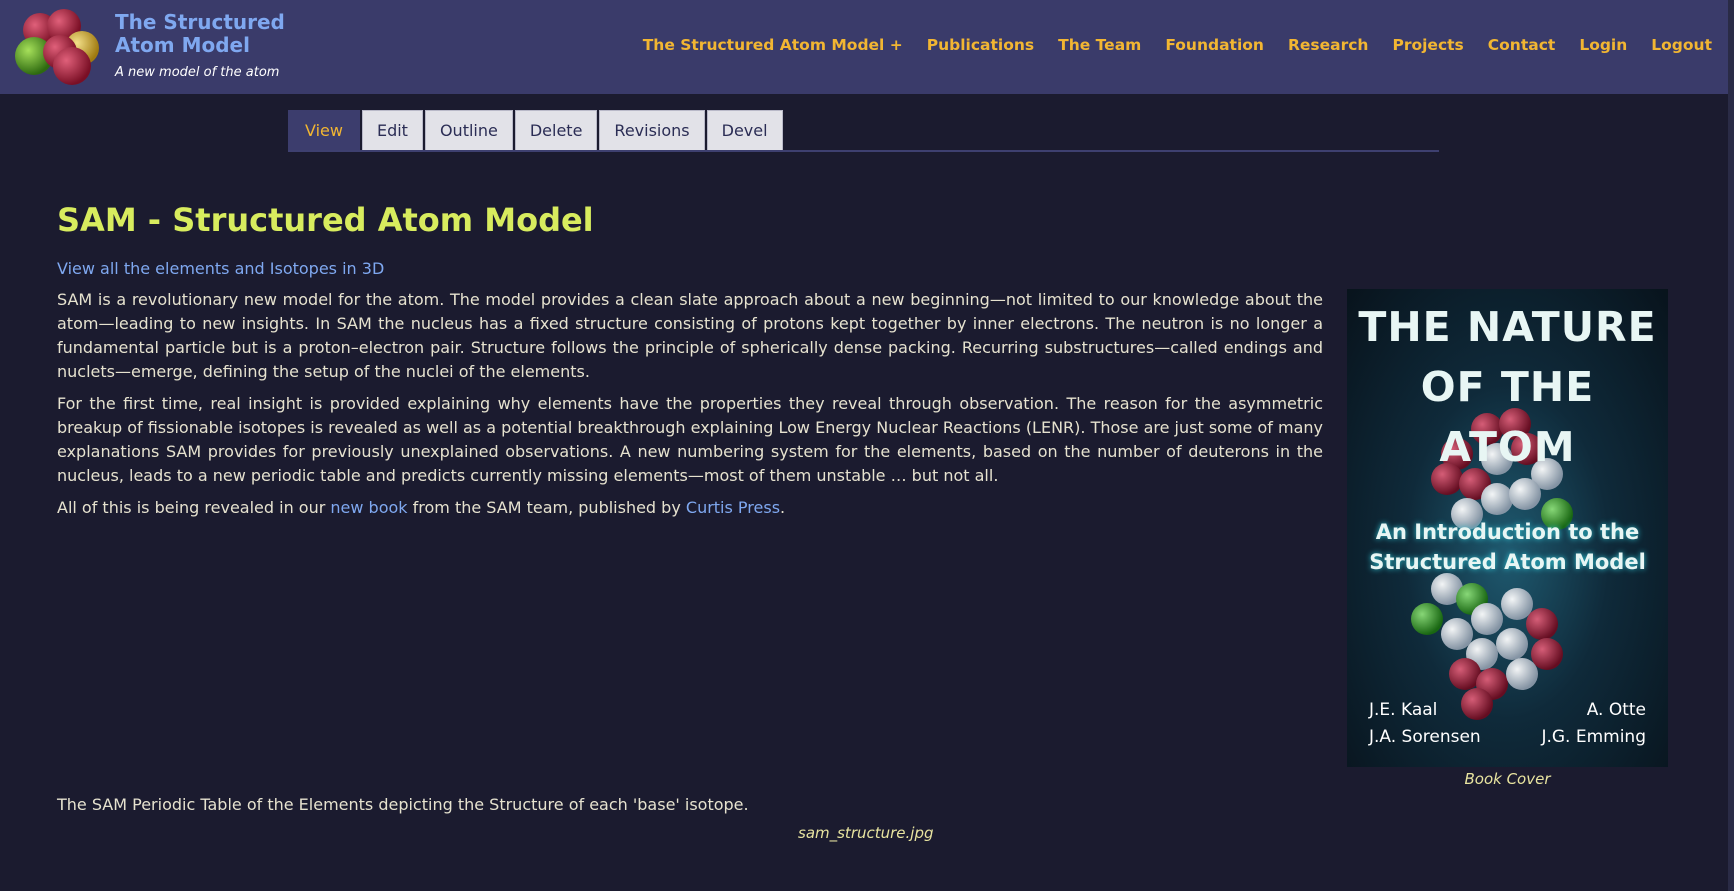  I want to click on local-tasks-tabs: View Edit Outline Delete Revisions Devel, so click(863, 131).